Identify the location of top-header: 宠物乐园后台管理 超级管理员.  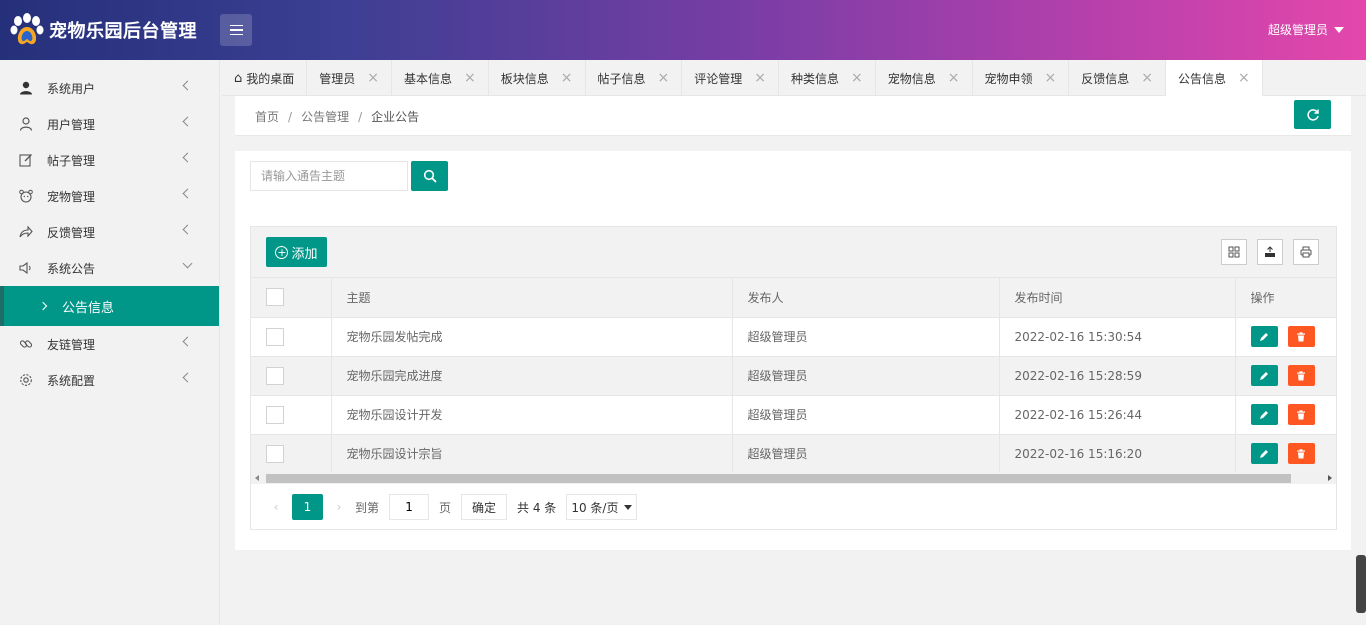
(683, 30).